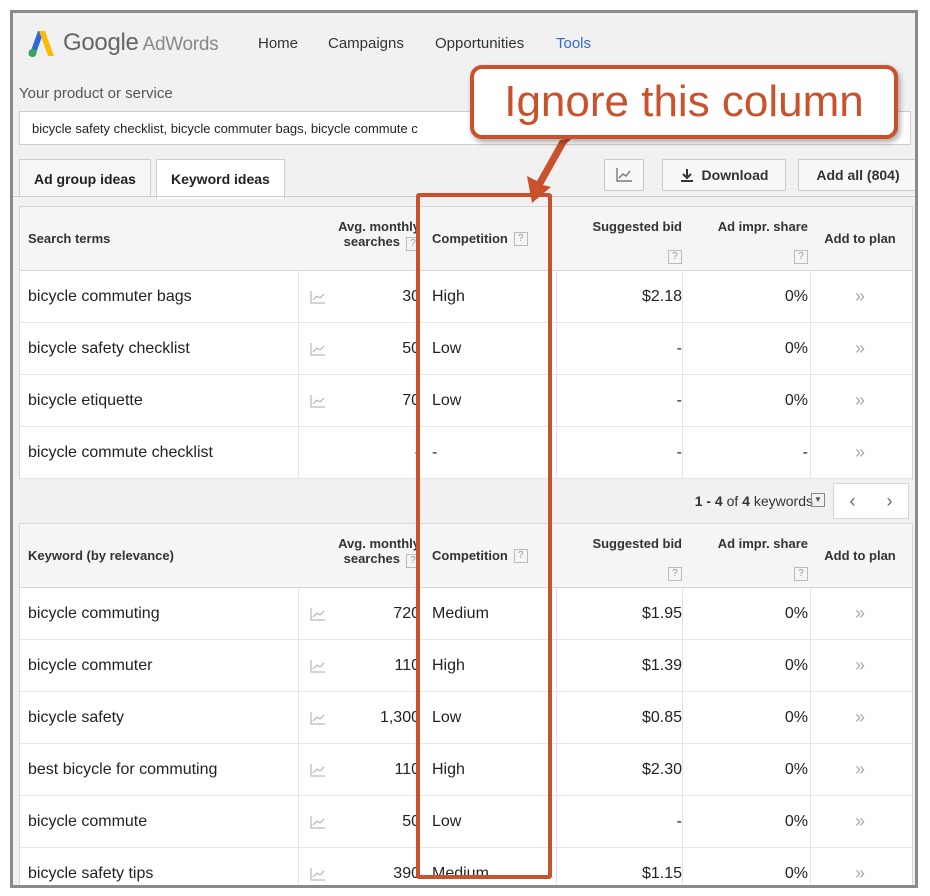 The height and width of the screenshot is (896, 930). I want to click on avg-monthly-searches: 70, so click(411, 400).